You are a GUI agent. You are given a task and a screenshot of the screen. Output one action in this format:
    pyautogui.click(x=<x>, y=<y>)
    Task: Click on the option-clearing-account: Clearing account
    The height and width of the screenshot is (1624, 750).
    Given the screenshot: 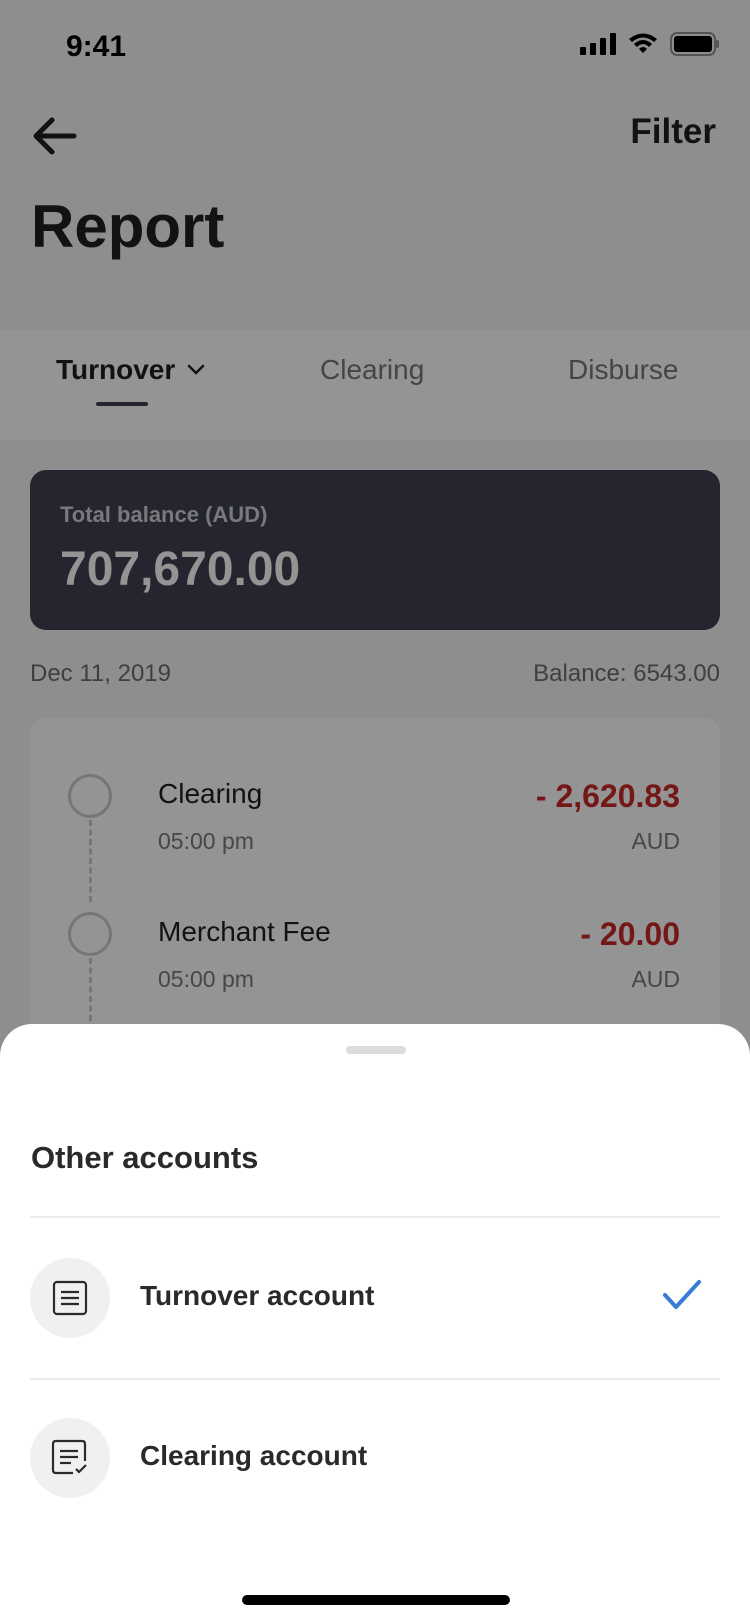 What is the action you would take?
    pyautogui.click(x=375, y=1460)
    